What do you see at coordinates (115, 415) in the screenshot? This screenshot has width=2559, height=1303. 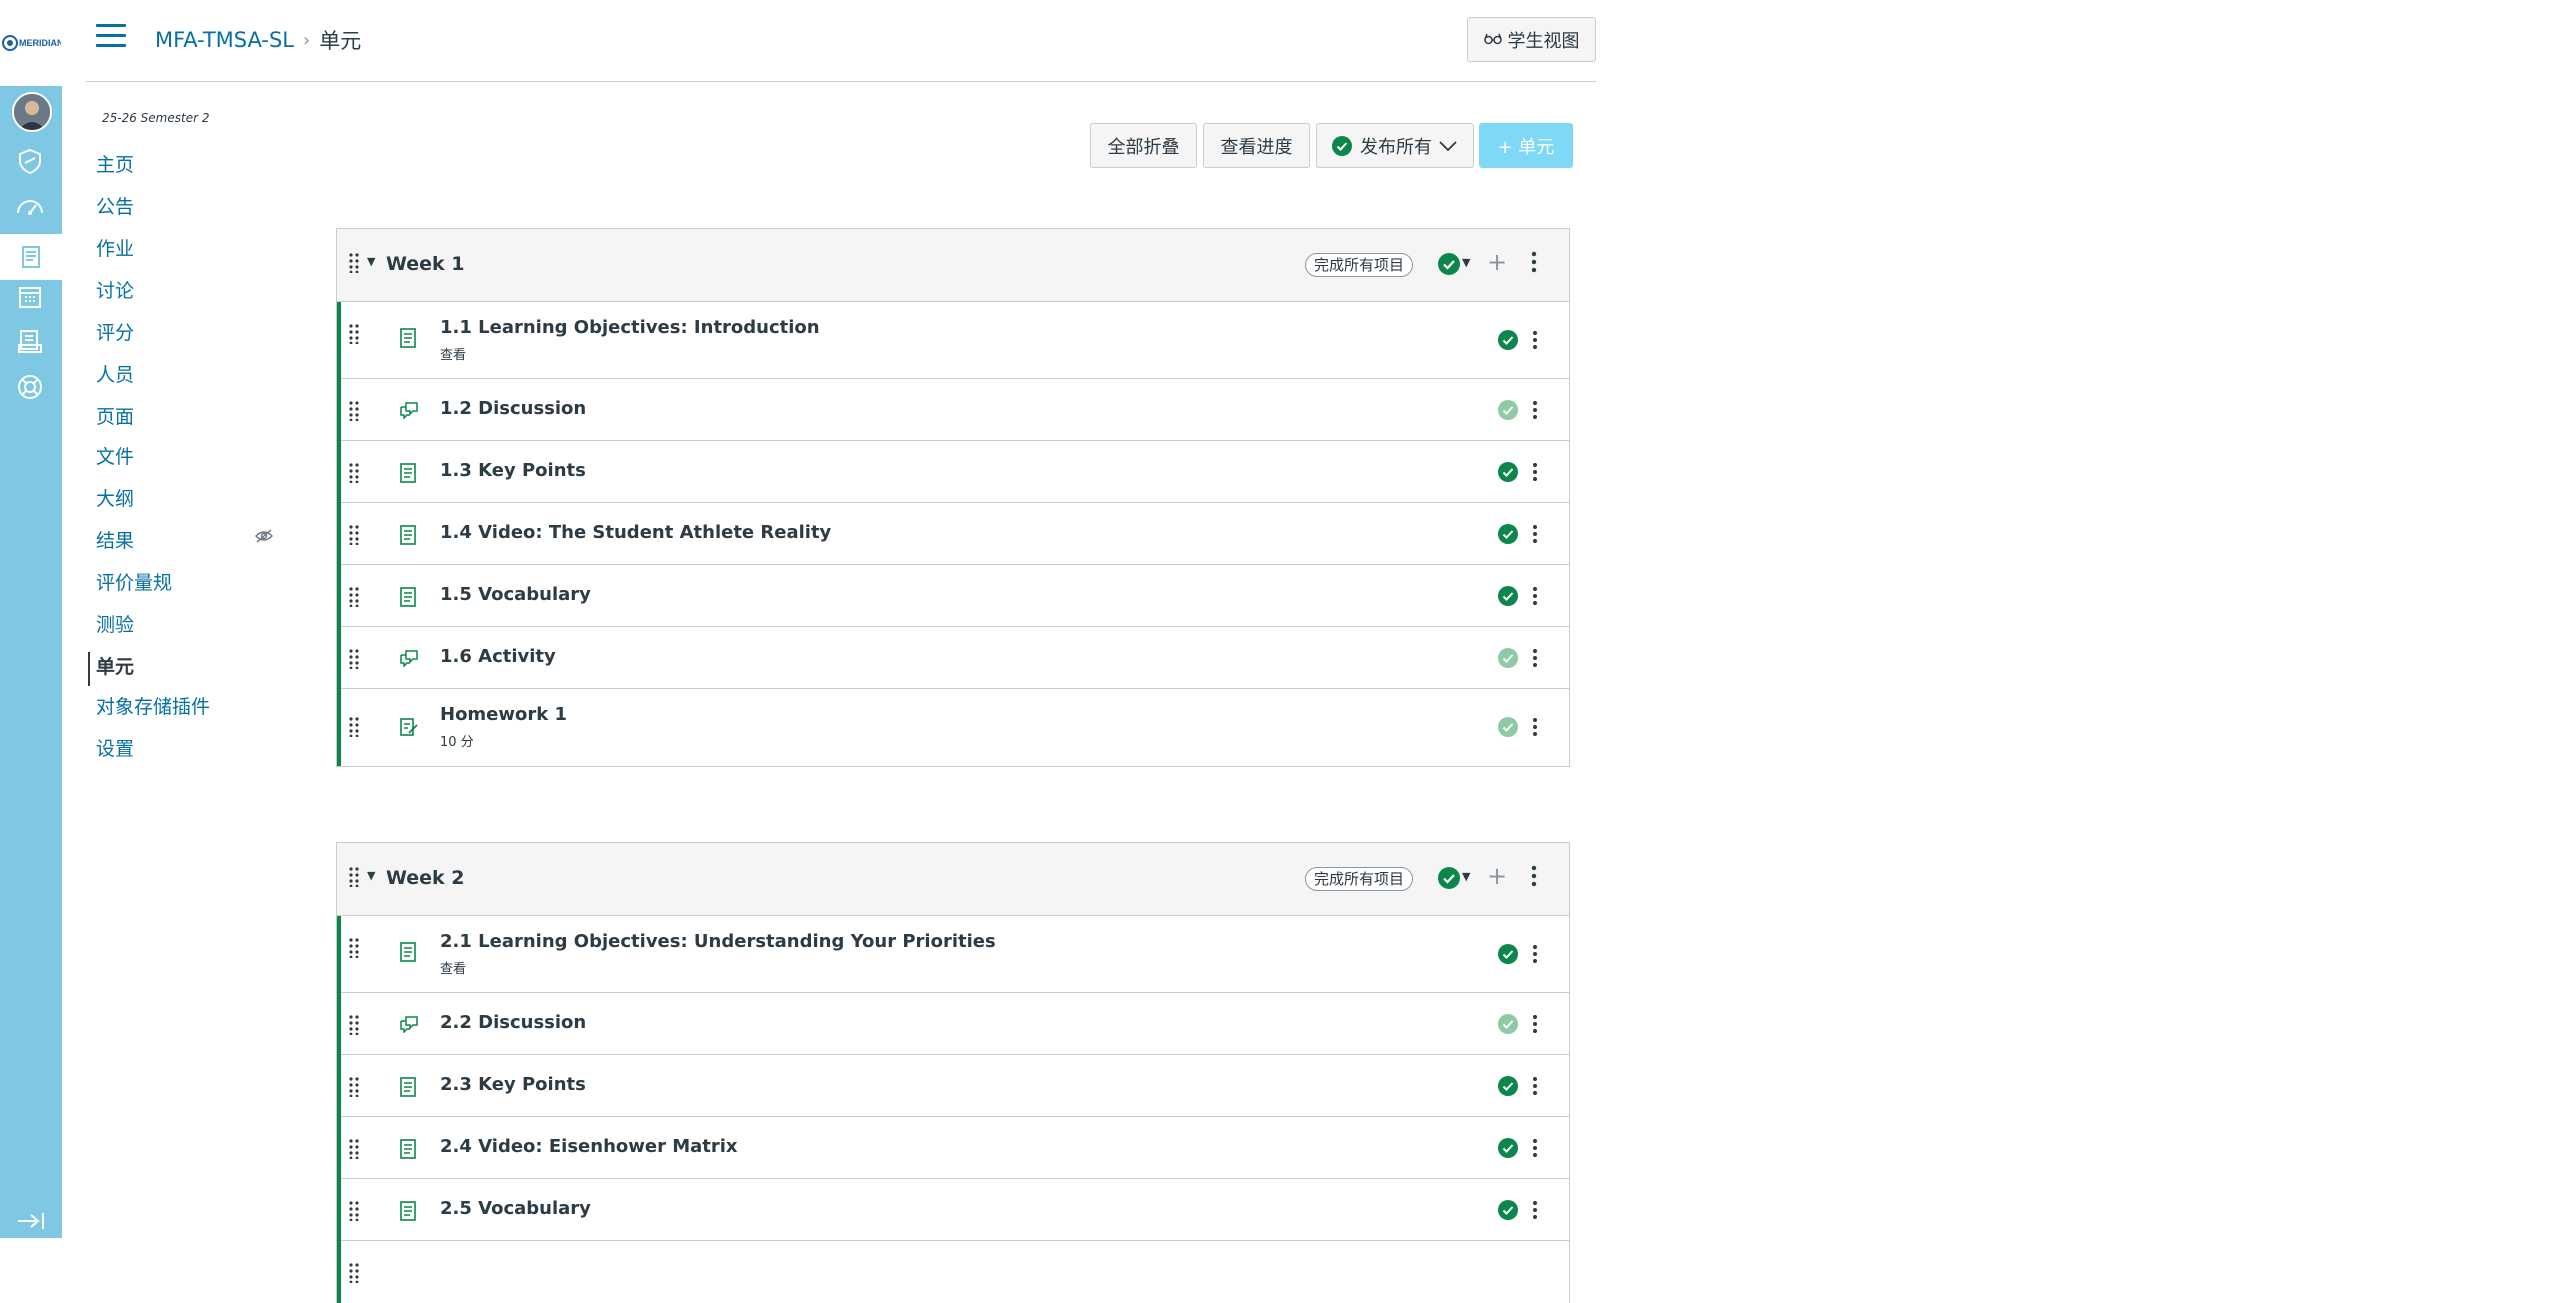 I see `course-nav-pages: 页面` at bounding box center [115, 415].